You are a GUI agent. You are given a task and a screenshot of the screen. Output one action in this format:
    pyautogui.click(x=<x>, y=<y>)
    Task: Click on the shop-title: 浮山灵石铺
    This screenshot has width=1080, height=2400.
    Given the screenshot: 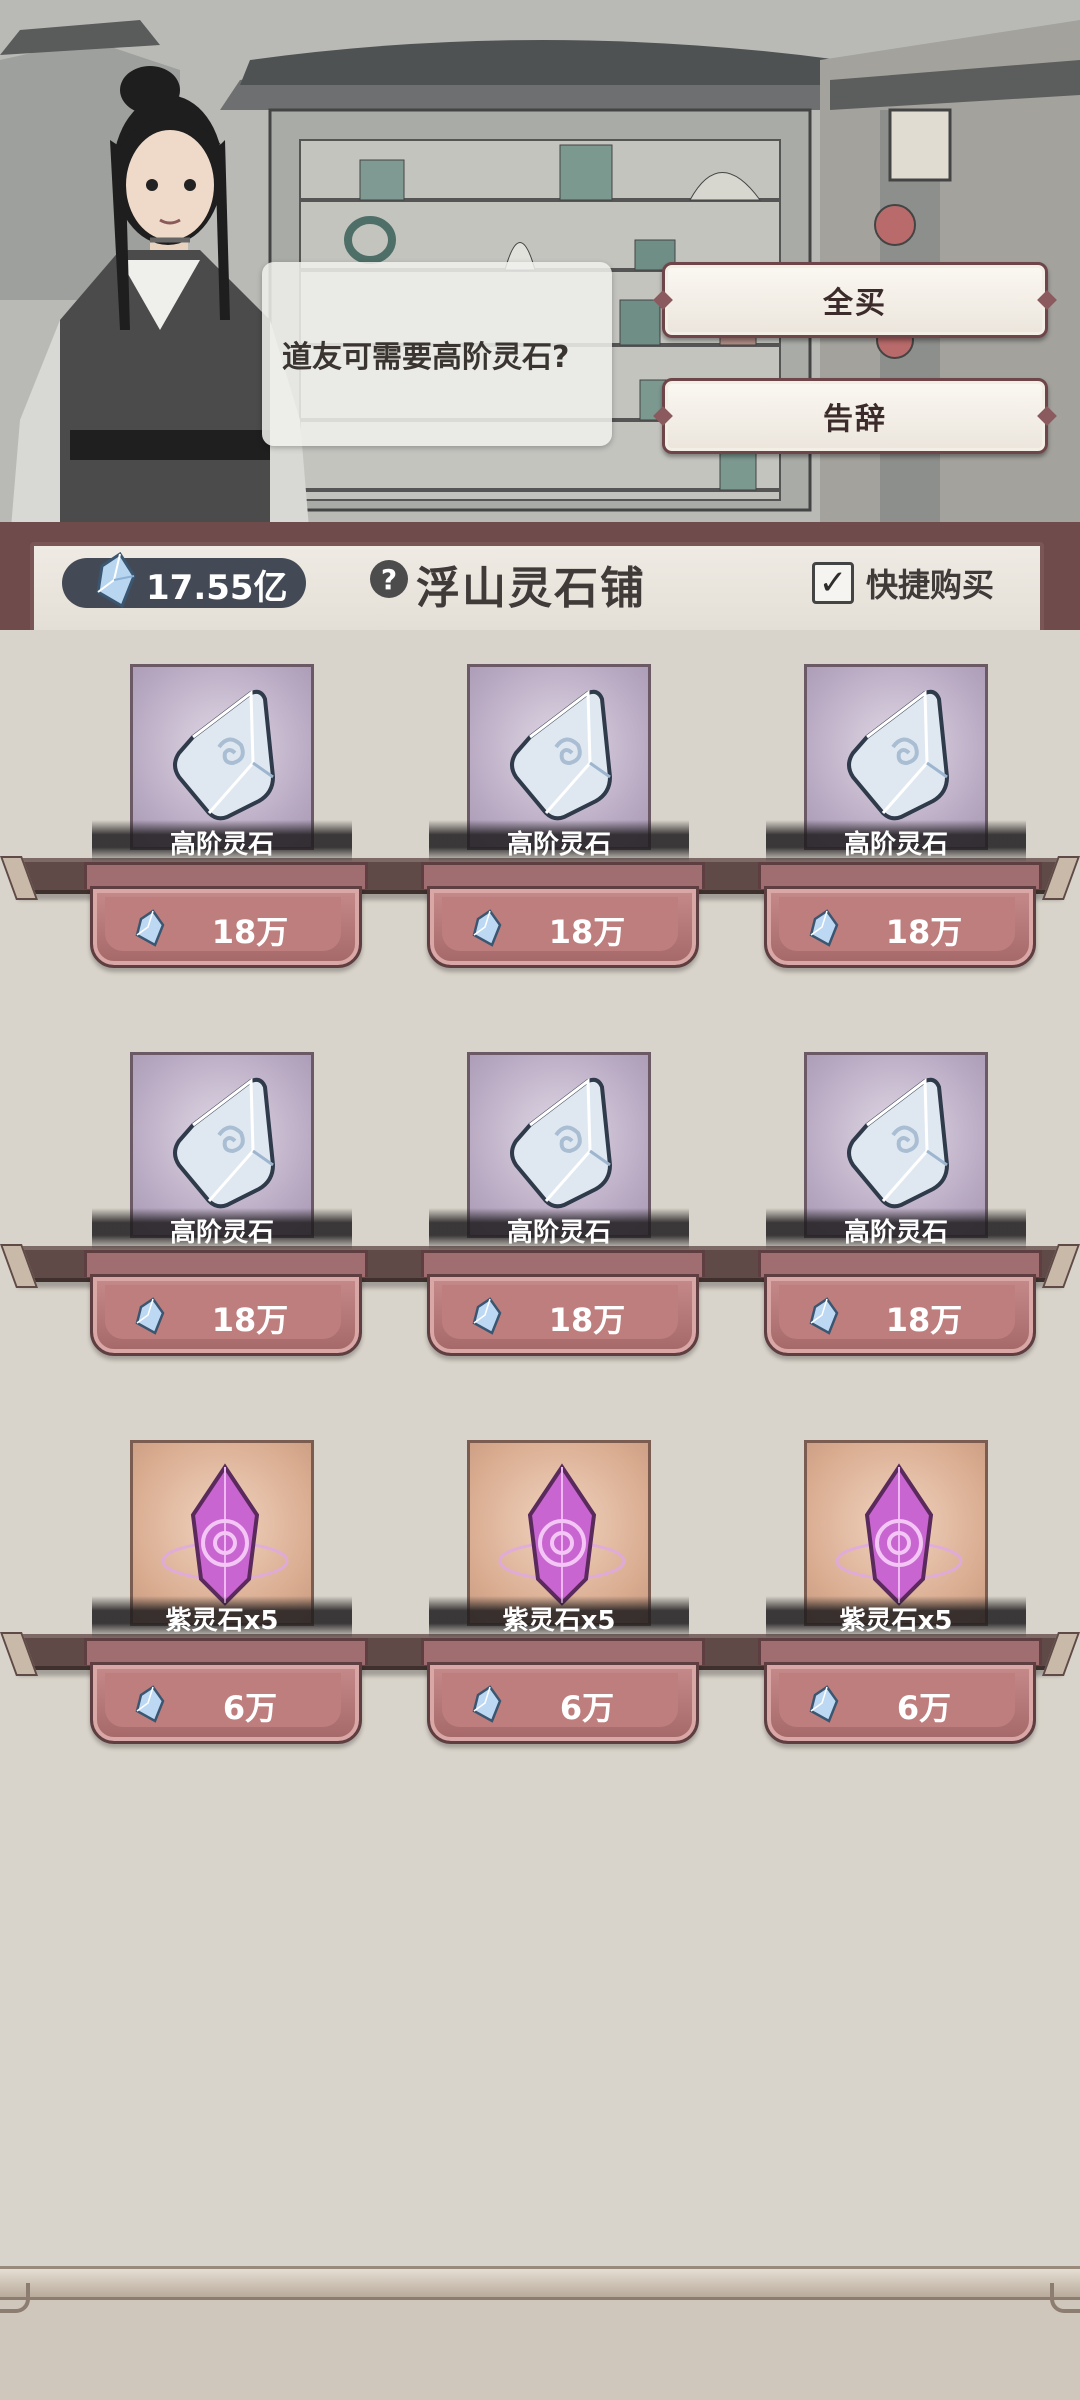 What is the action you would take?
    pyautogui.click(x=531, y=588)
    